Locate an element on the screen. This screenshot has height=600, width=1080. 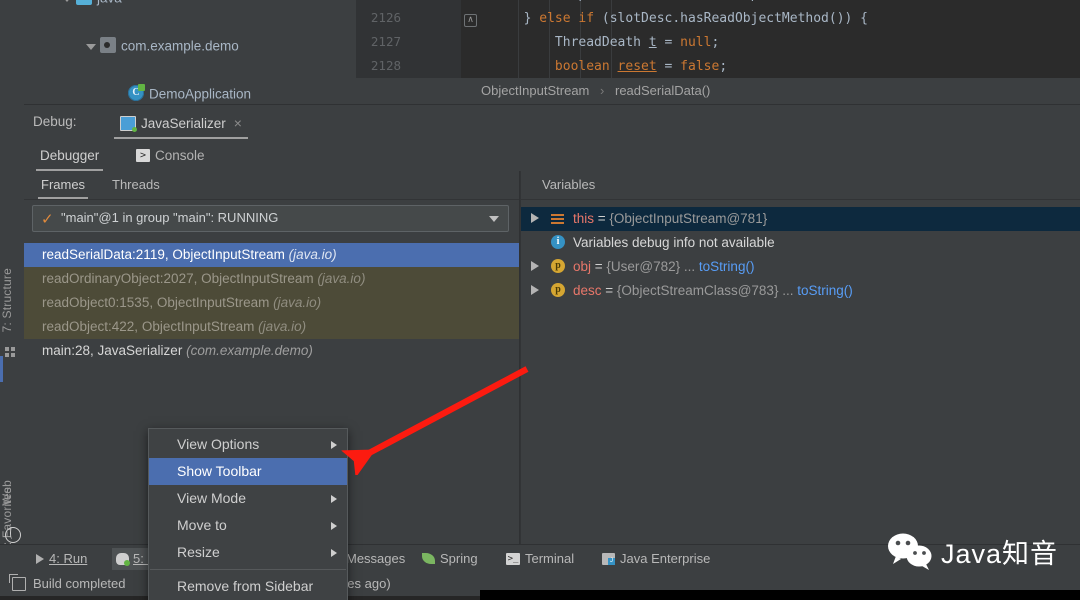
left-tool-sidebar: 7: Structure 2: Favorites ★ Web is located at coordinates (12, 338).